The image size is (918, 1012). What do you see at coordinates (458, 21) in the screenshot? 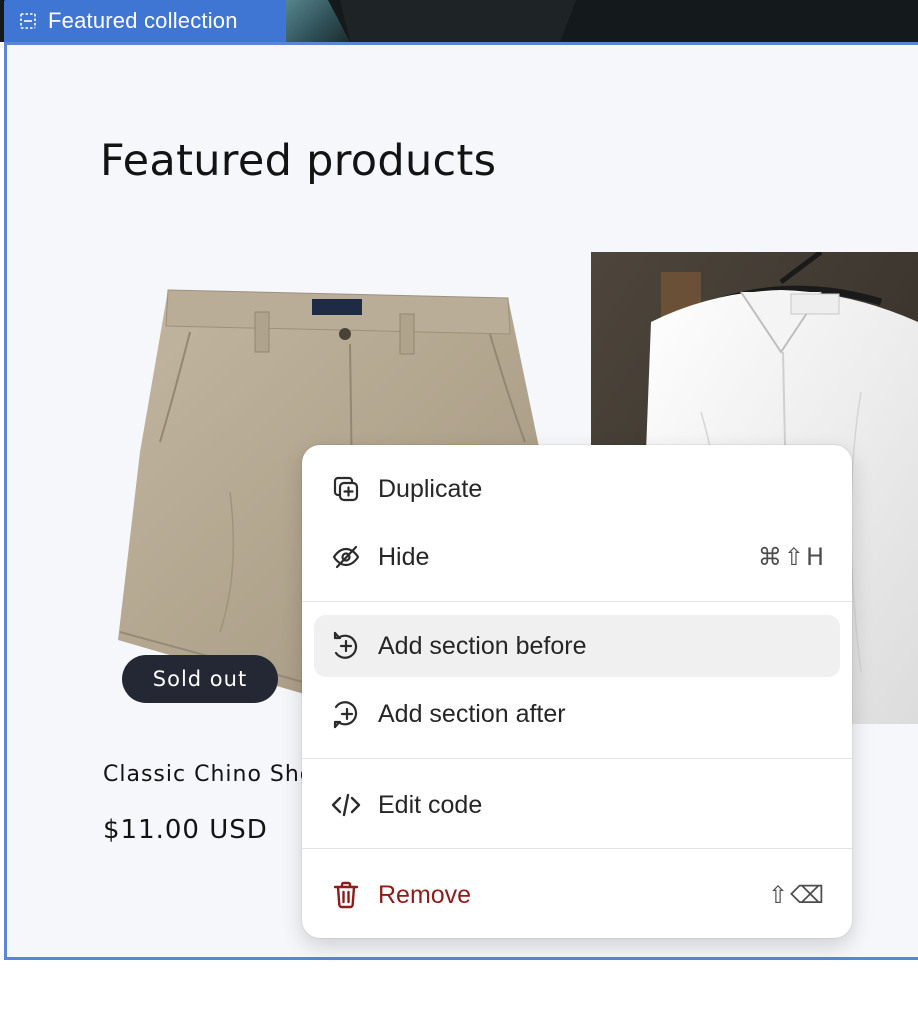
I see `background-image-strip-dark` at bounding box center [458, 21].